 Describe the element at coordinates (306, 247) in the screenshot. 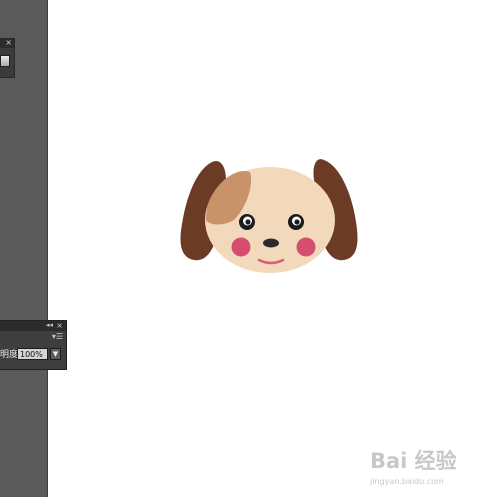

I see `right-cheek` at that location.